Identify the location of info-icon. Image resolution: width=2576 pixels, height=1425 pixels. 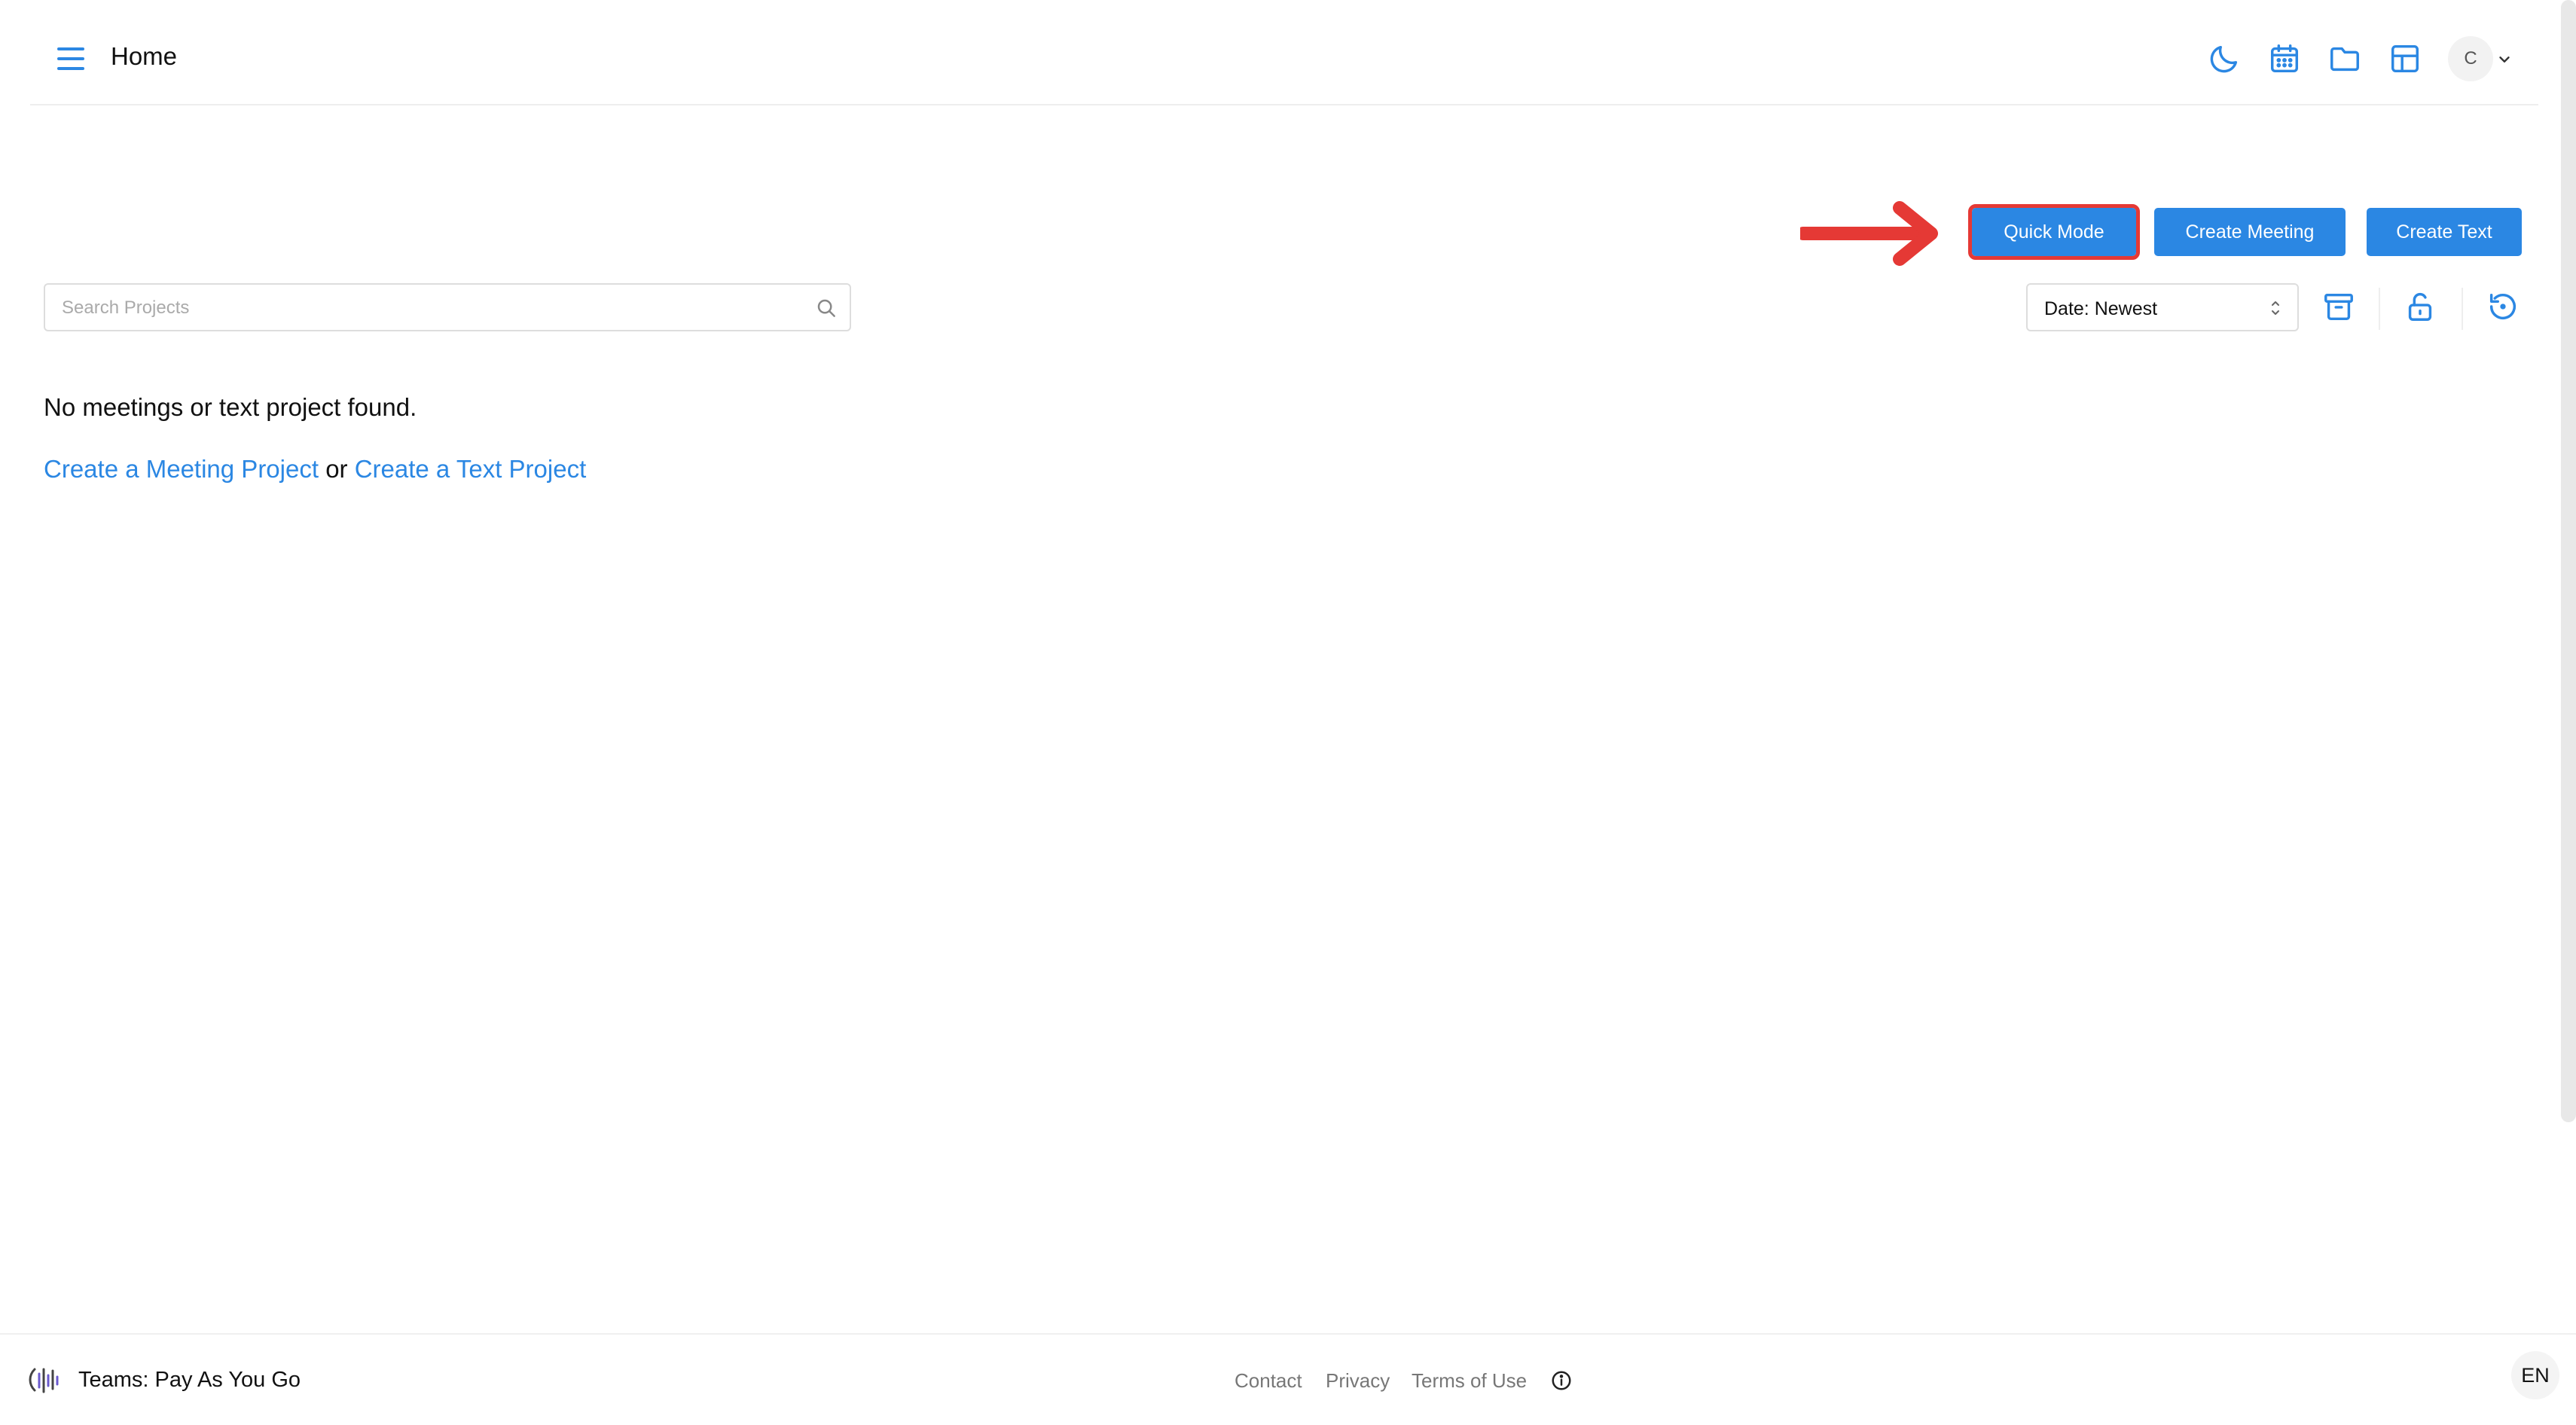
(1561, 1381).